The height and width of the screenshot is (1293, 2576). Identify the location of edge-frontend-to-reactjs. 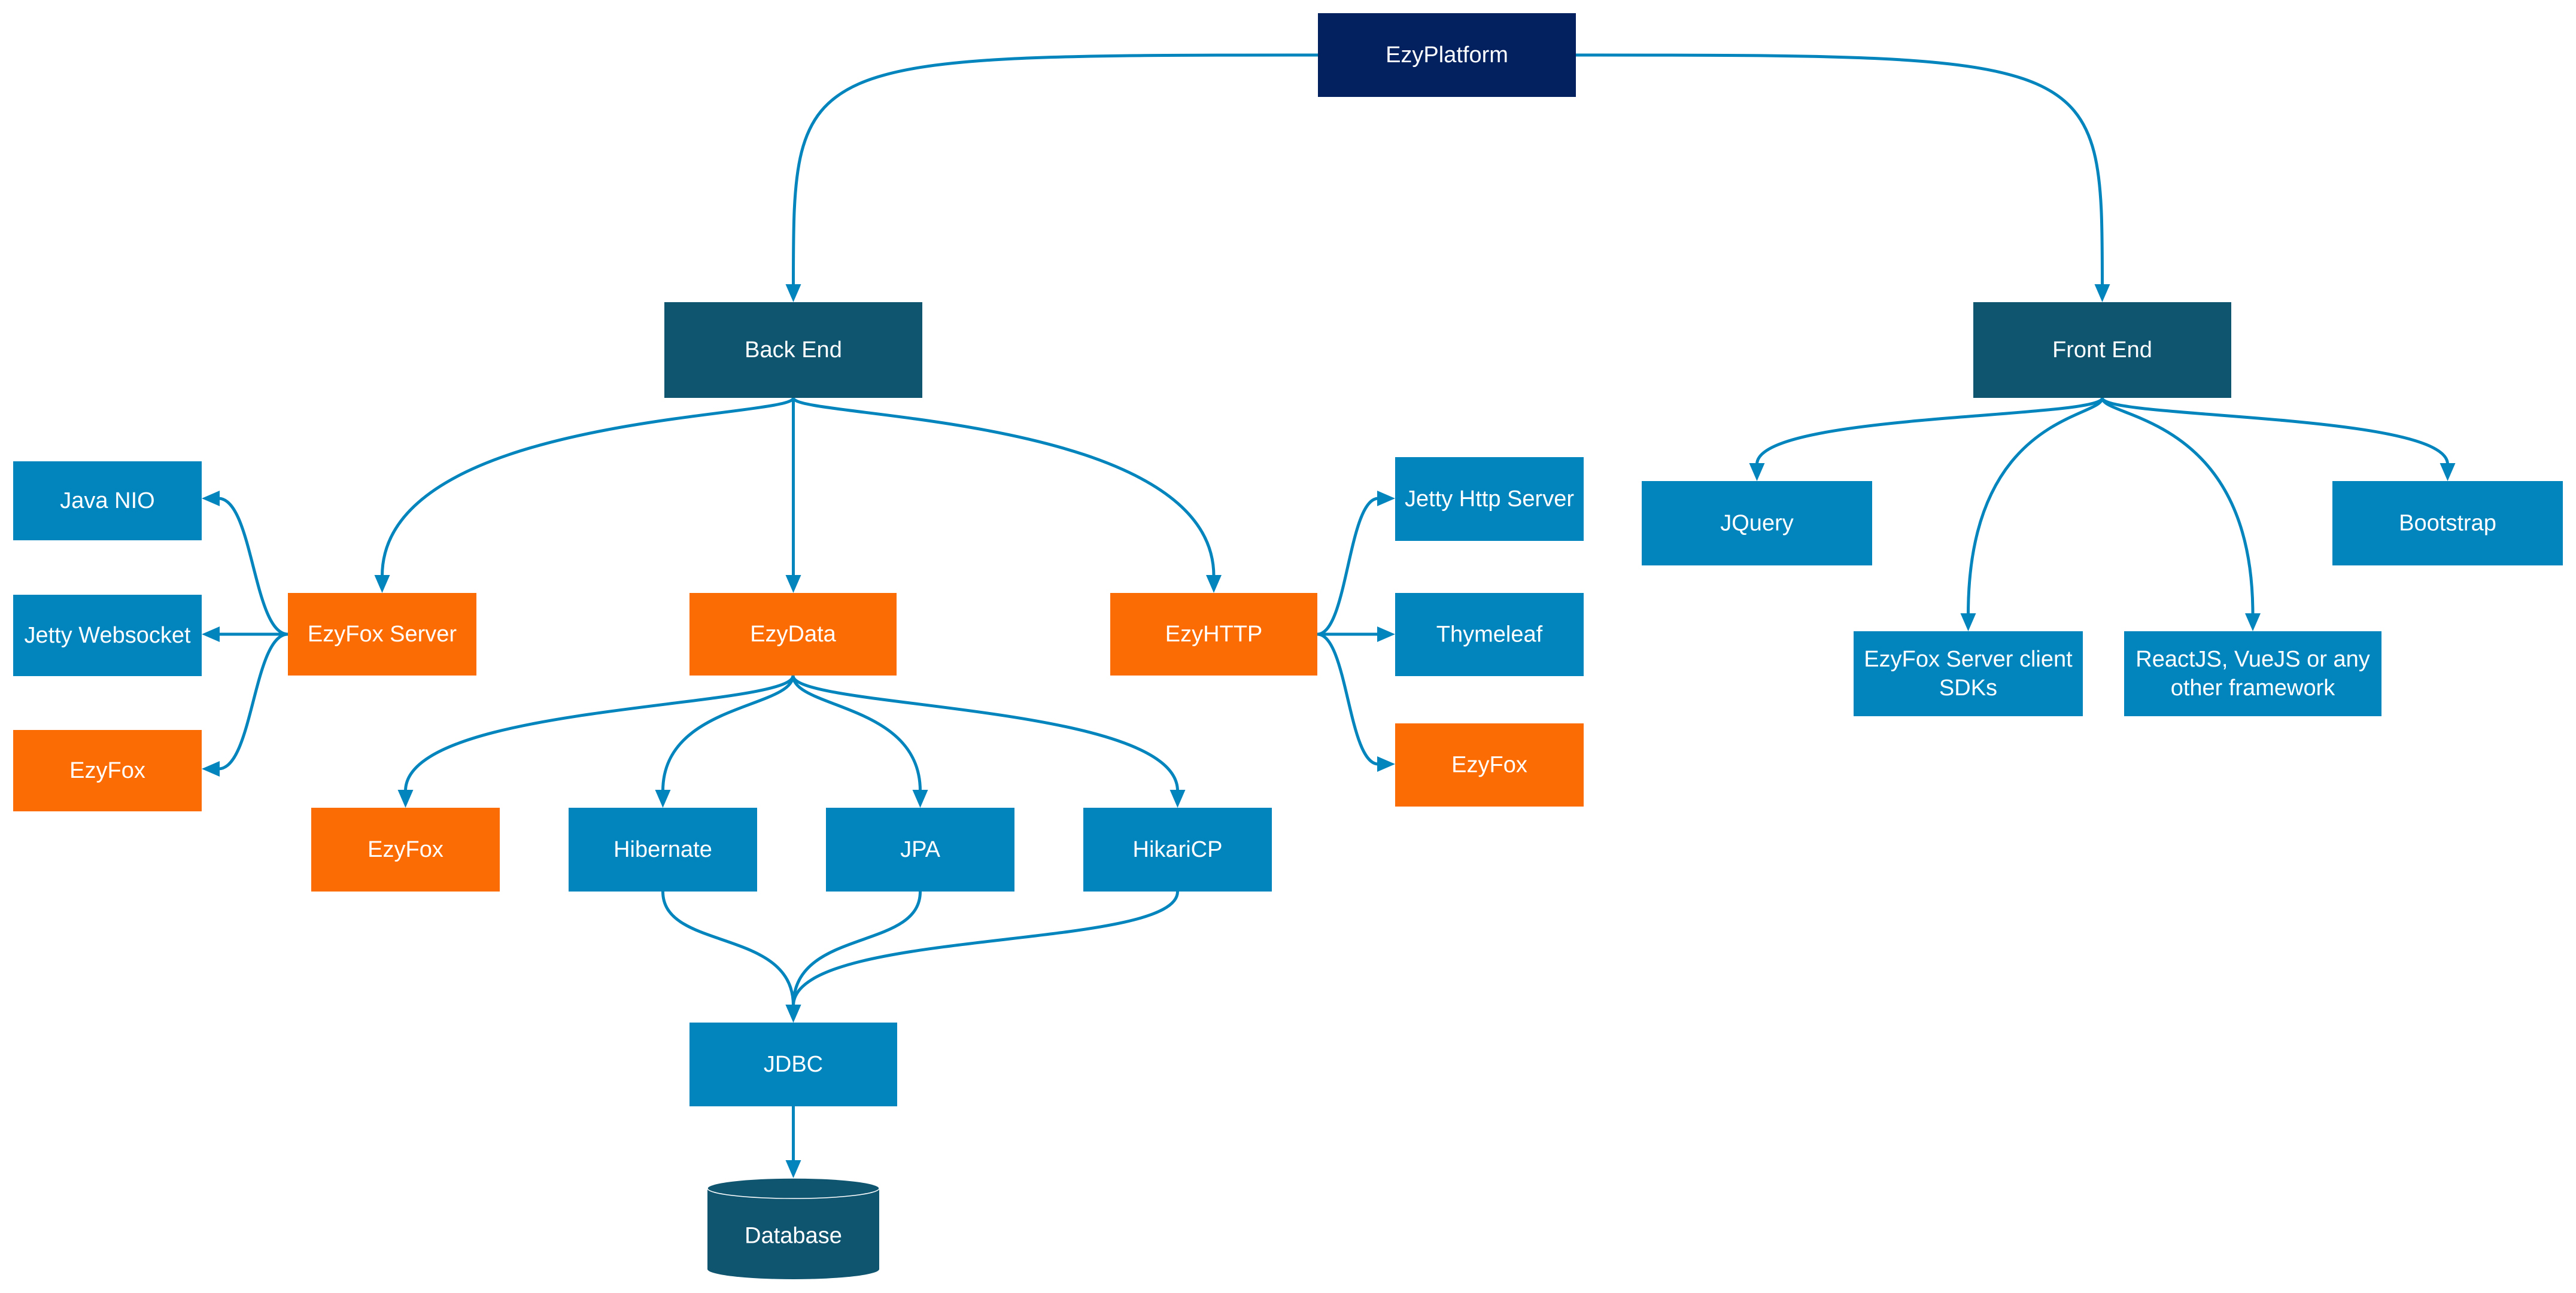
(2181, 514).